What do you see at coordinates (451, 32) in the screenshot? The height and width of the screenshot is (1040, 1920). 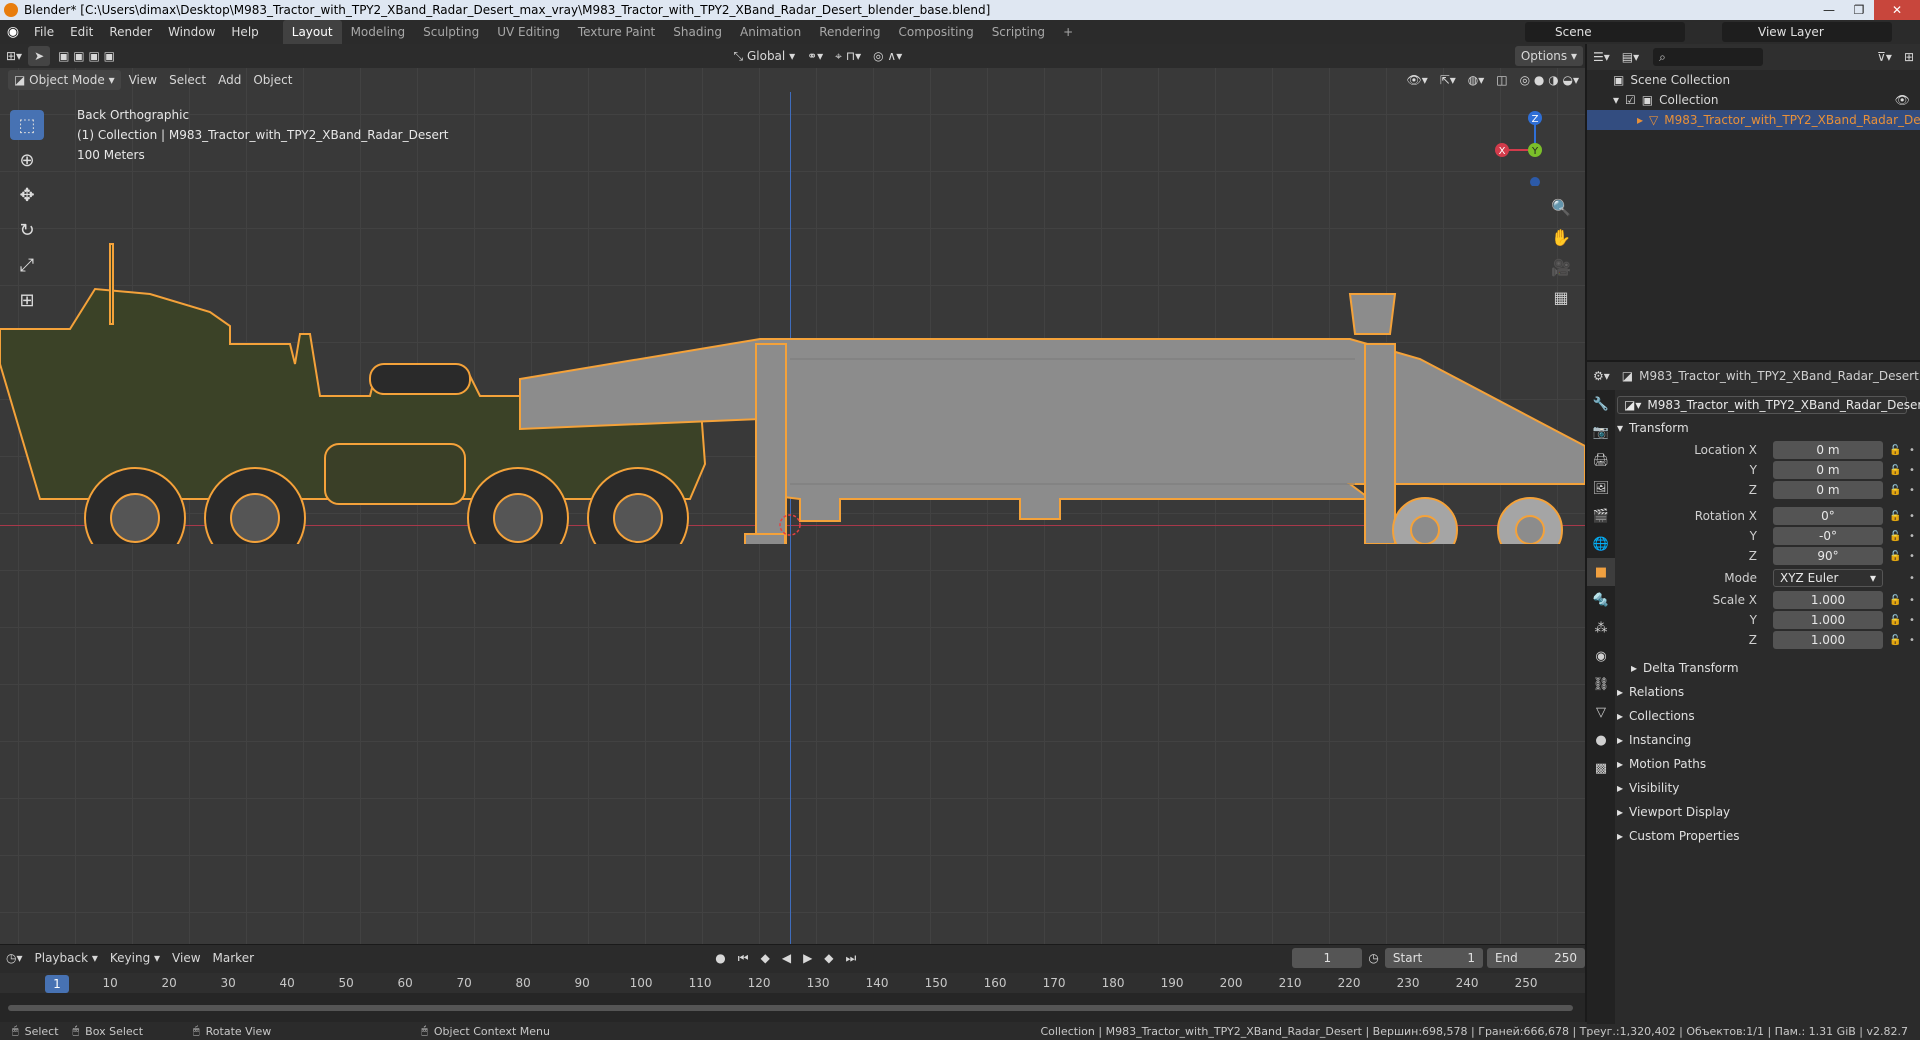 I see `tab-sculpting: Sculpting` at bounding box center [451, 32].